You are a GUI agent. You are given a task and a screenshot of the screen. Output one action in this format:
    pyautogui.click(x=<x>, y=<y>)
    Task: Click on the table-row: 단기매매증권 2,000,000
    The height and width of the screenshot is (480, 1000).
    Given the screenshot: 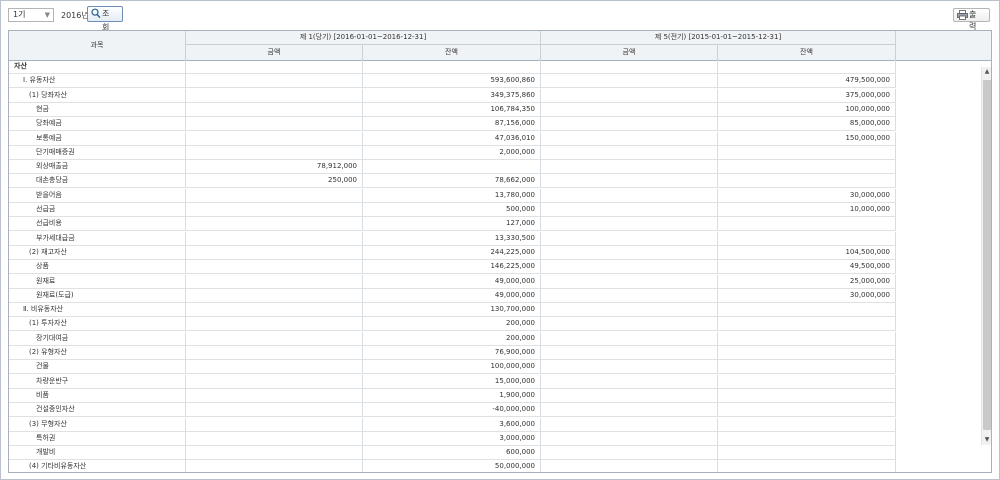 What is the action you would take?
    pyautogui.click(x=452, y=152)
    